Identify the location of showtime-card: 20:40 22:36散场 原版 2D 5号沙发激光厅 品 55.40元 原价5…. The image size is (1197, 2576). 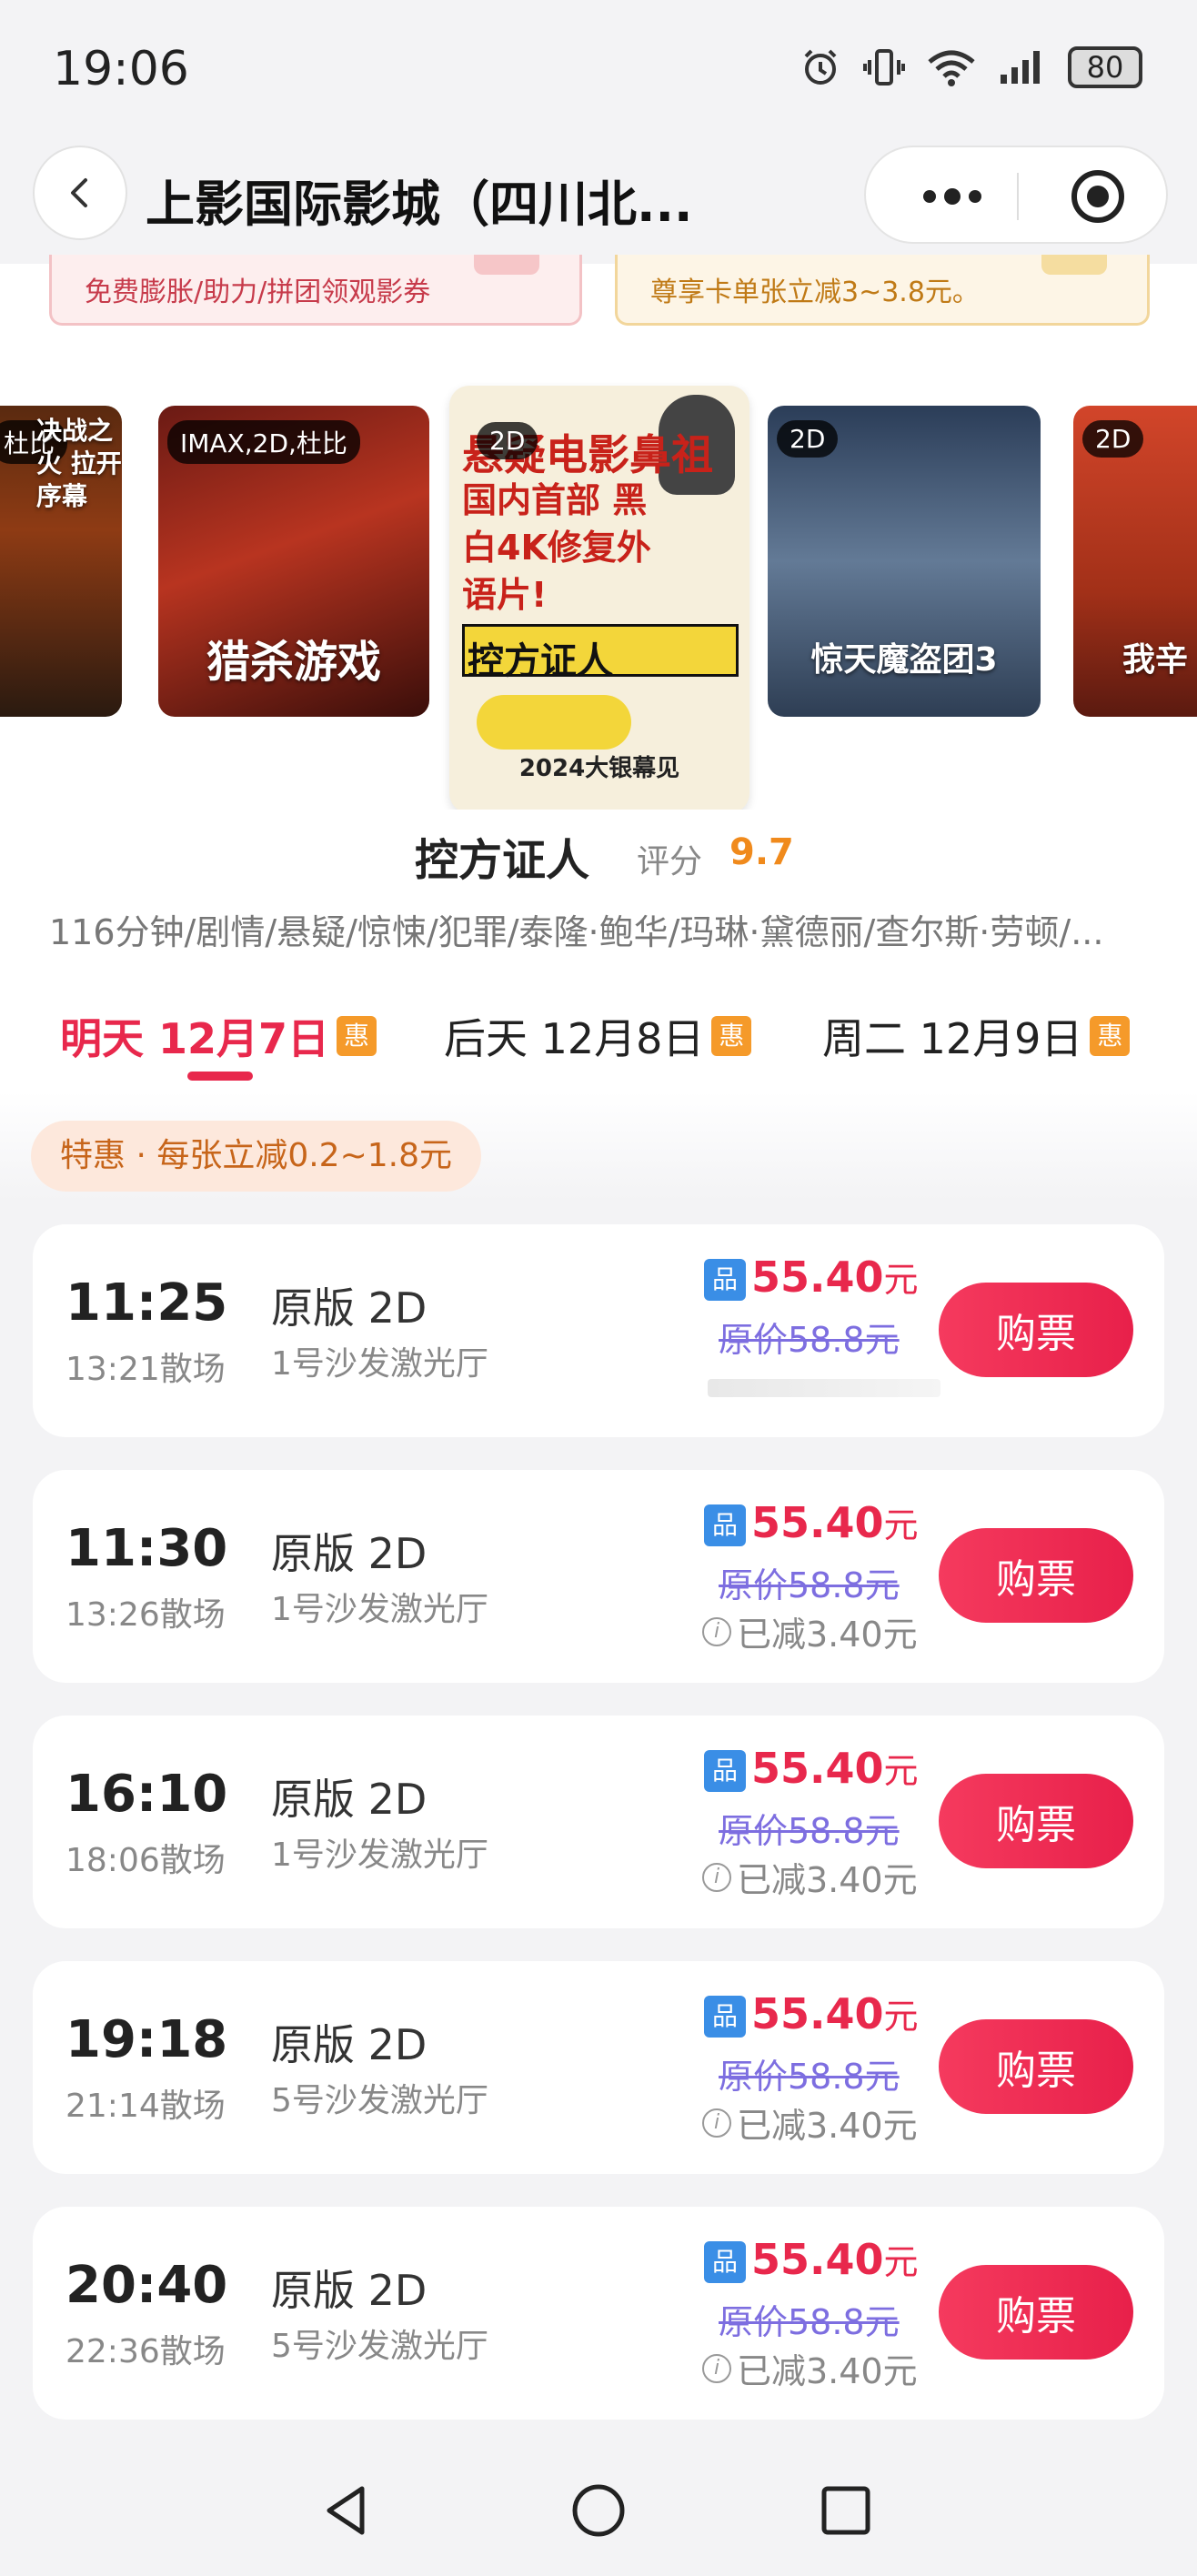
(598, 2313).